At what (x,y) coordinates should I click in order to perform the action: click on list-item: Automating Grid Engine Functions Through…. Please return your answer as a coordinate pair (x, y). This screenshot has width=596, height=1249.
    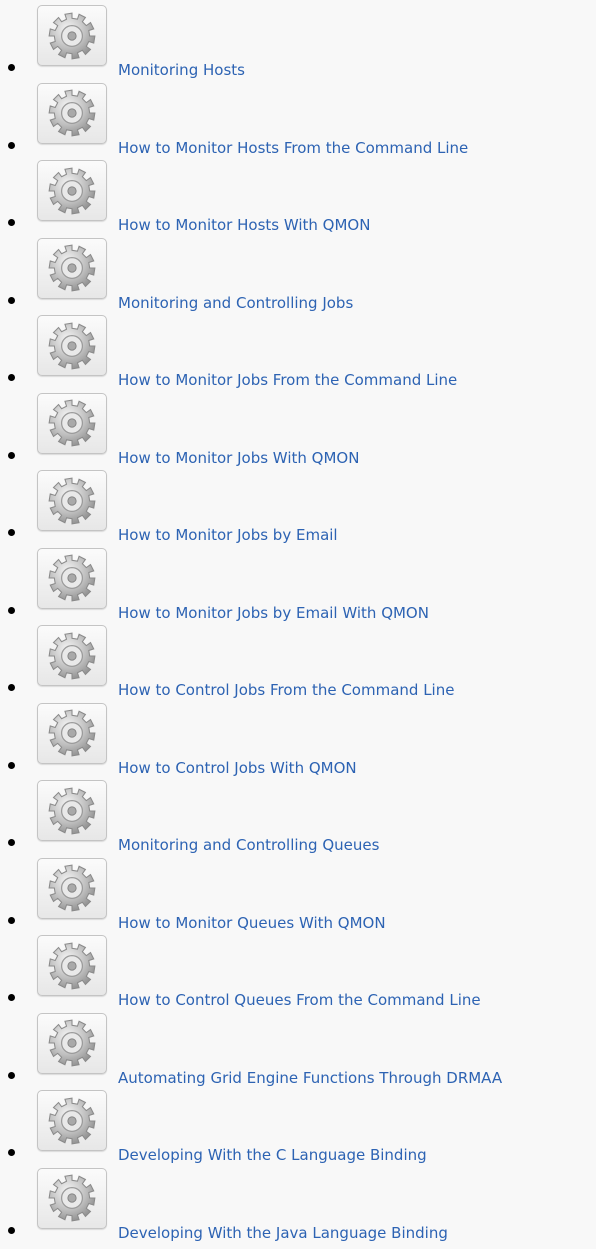
    Looking at the image, I should click on (298, 1051).